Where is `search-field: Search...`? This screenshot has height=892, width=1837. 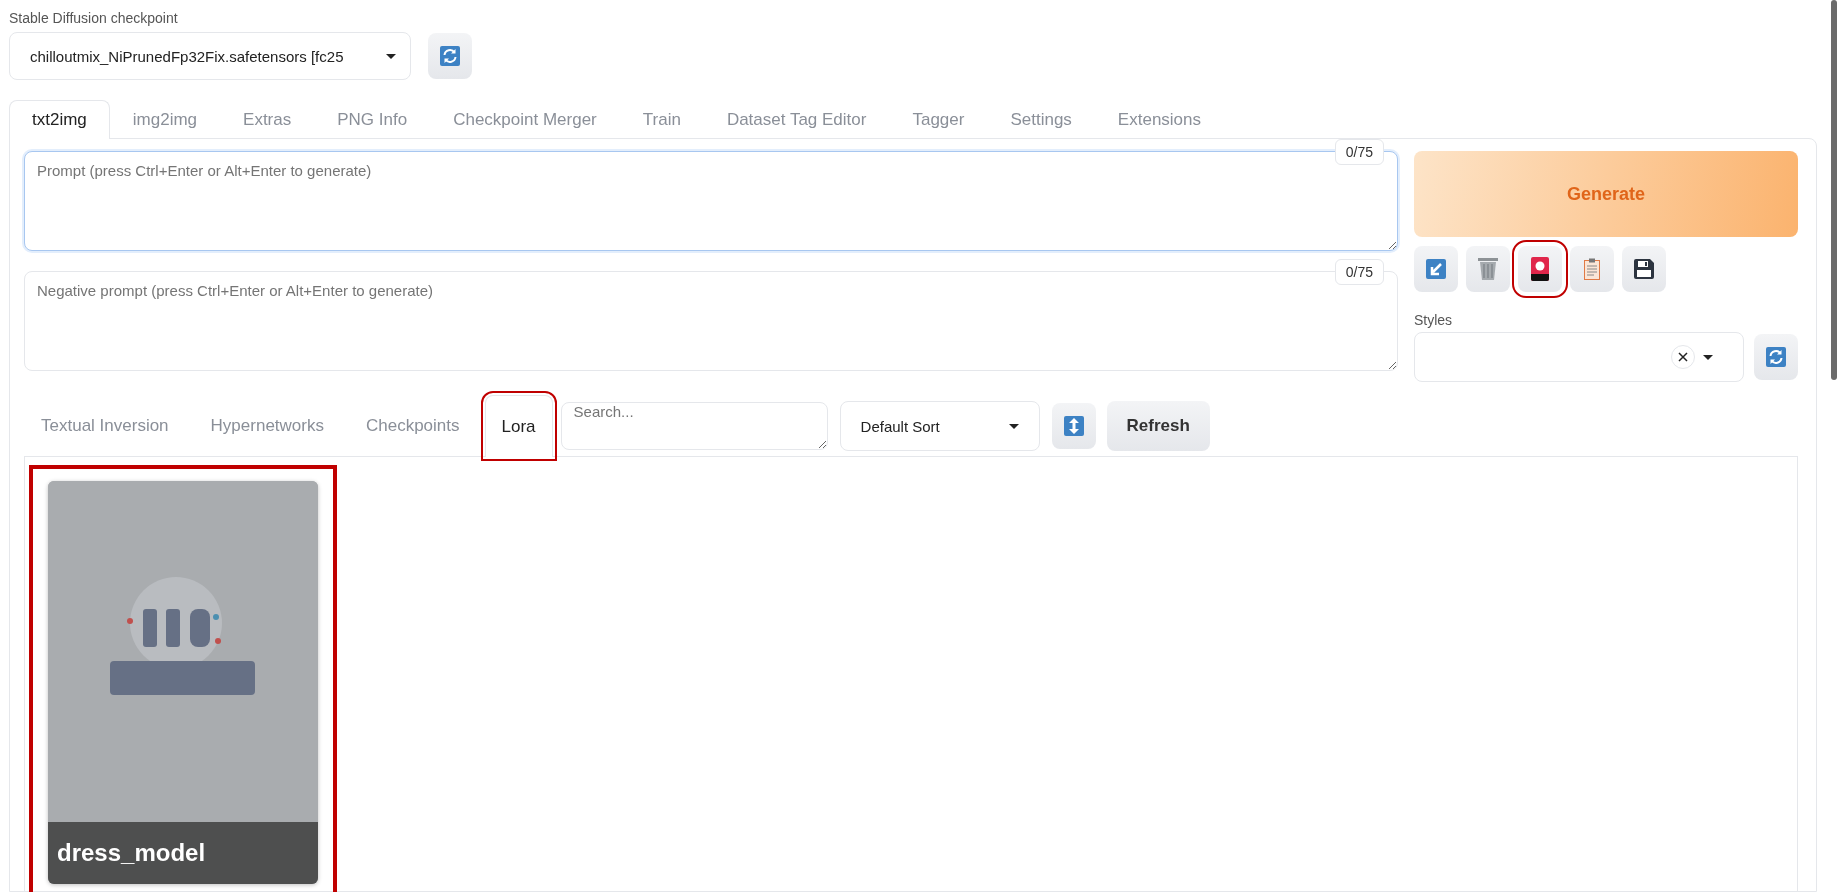 search-field: Search... is located at coordinates (694, 426).